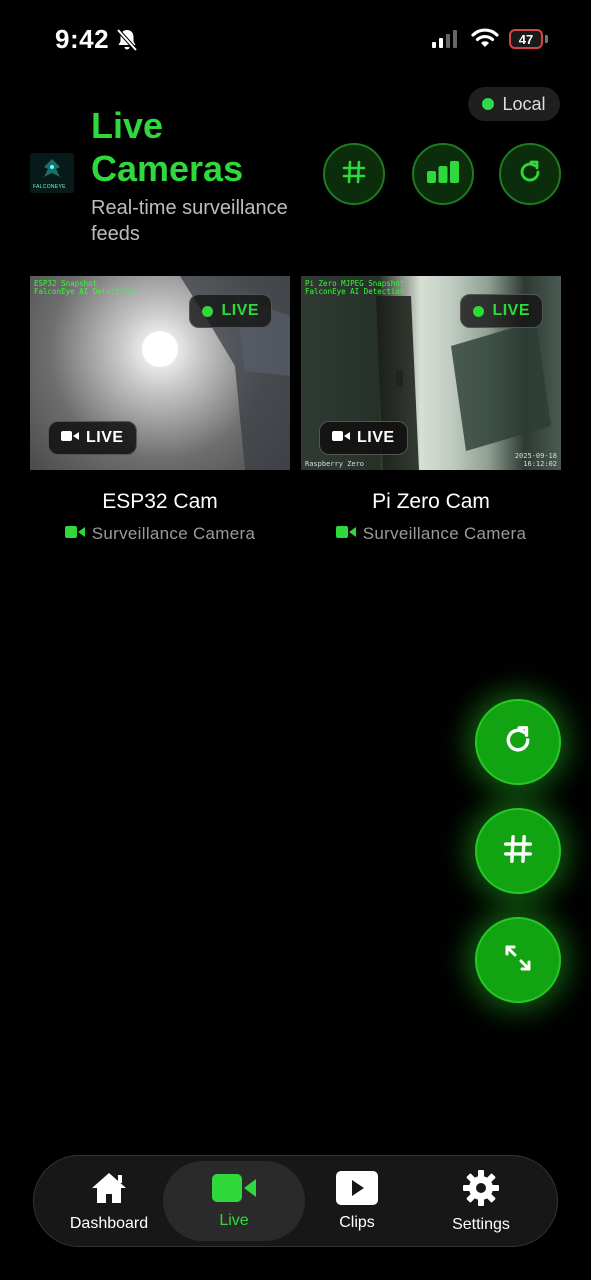 This screenshot has height=1280, width=591. What do you see at coordinates (234, 1190) in the screenshot?
I see `video-icon` at bounding box center [234, 1190].